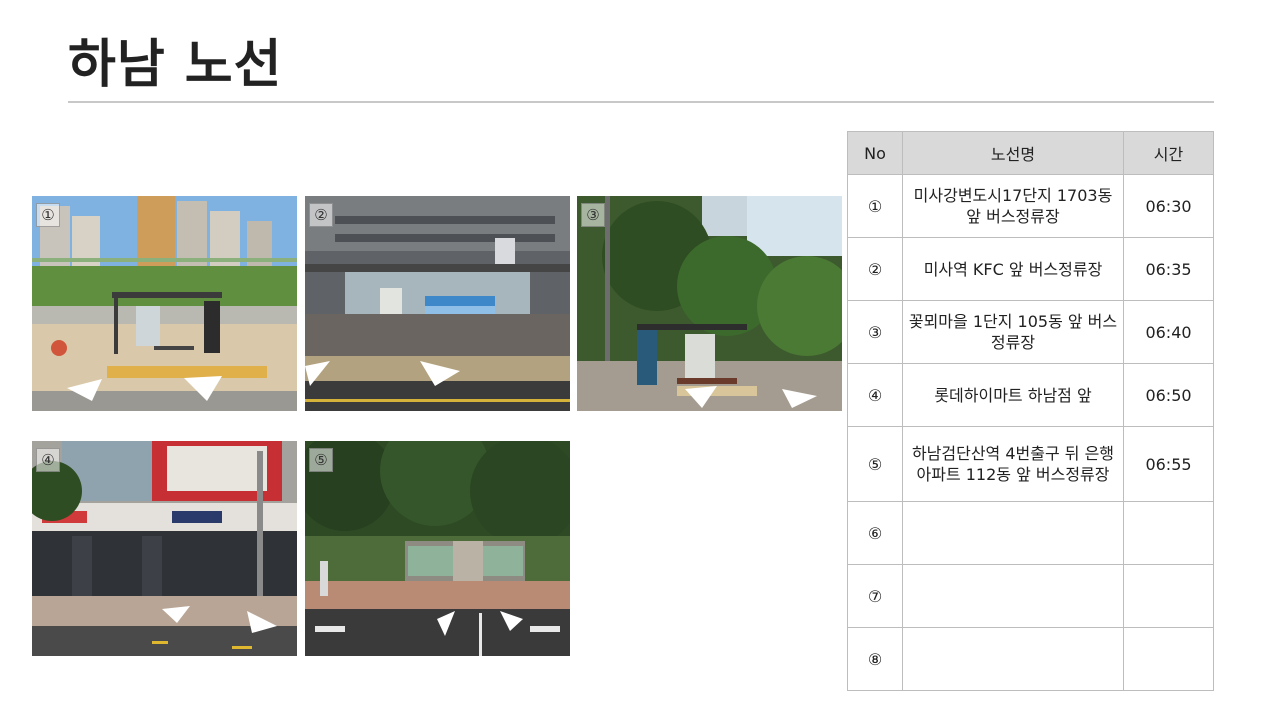  I want to click on table-row: ⑤ 하남검단산역 4번출구 뒤 은행아파트 112동 앞 버스정류장 06:55, so click(1030, 464).